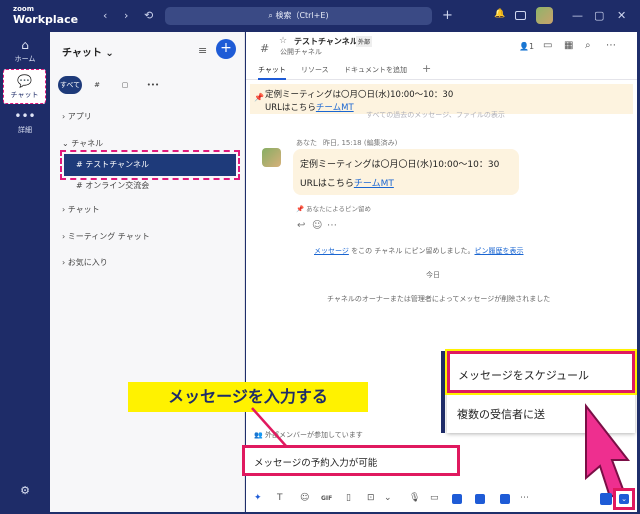 This screenshot has height=514, width=640. What do you see at coordinates (426, 68) in the screenshot?
I see `add-tab-button: +` at bounding box center [426, 68].